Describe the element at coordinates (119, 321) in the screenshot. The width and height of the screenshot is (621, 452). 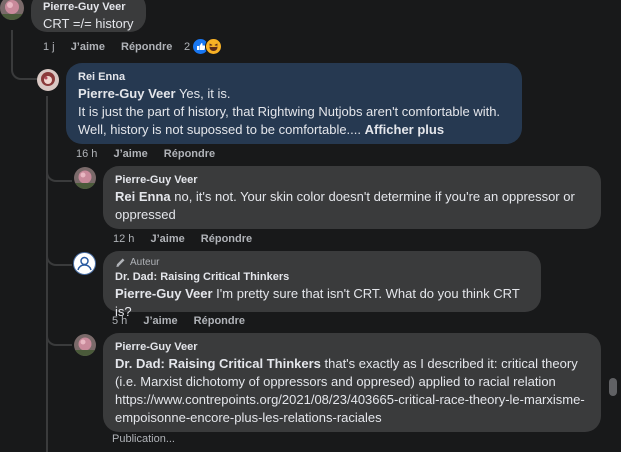
I see `comment-time: 5 h` at that location.